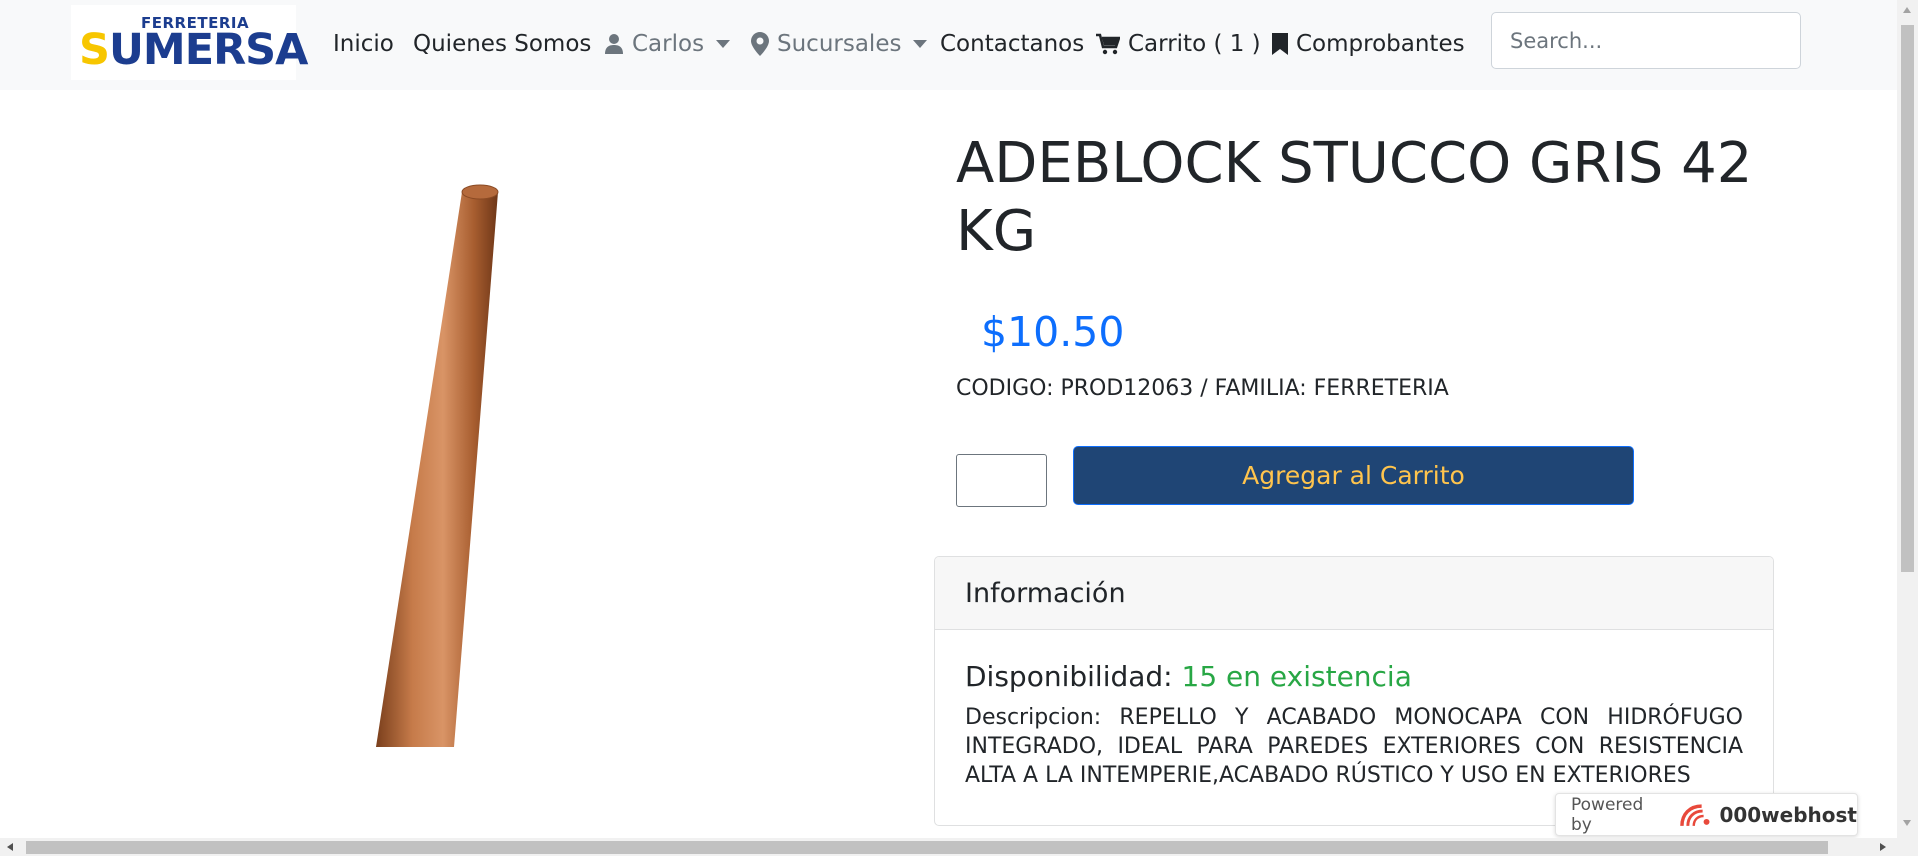  Describe the element at coordinates (1788, 814) in the screenshot. I see `webhost-brand-text: 000webhost` at that location.